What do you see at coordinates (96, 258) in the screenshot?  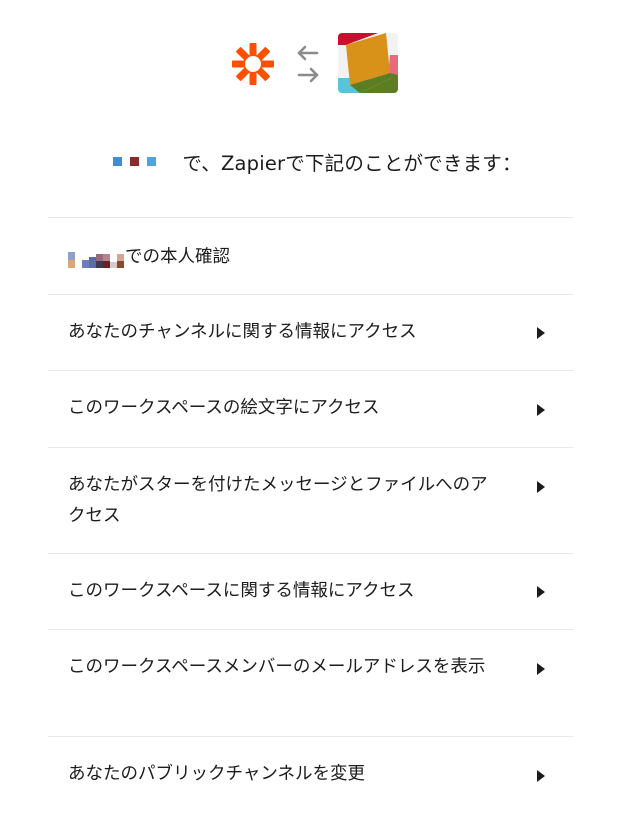 I see `redacted-workspace-name` at bounding box center [96, 258].